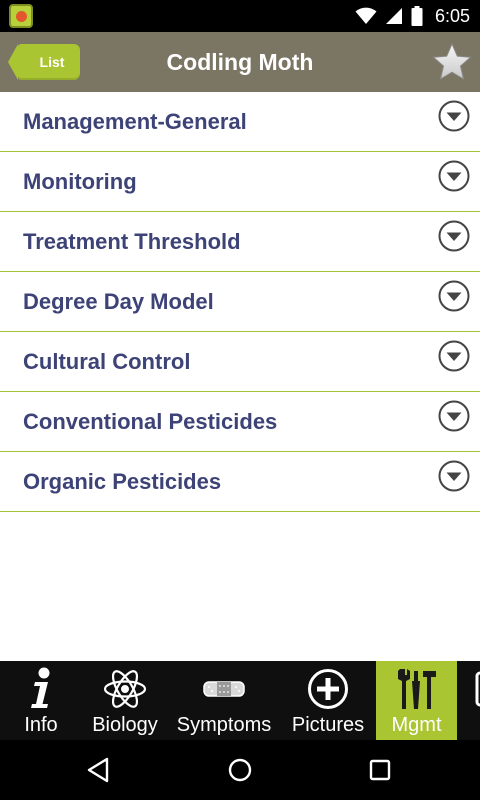 The image size is (480, 800). Describe the element at coordinates (416, 689) in the screenshot. I see `tools-icon` at that location.